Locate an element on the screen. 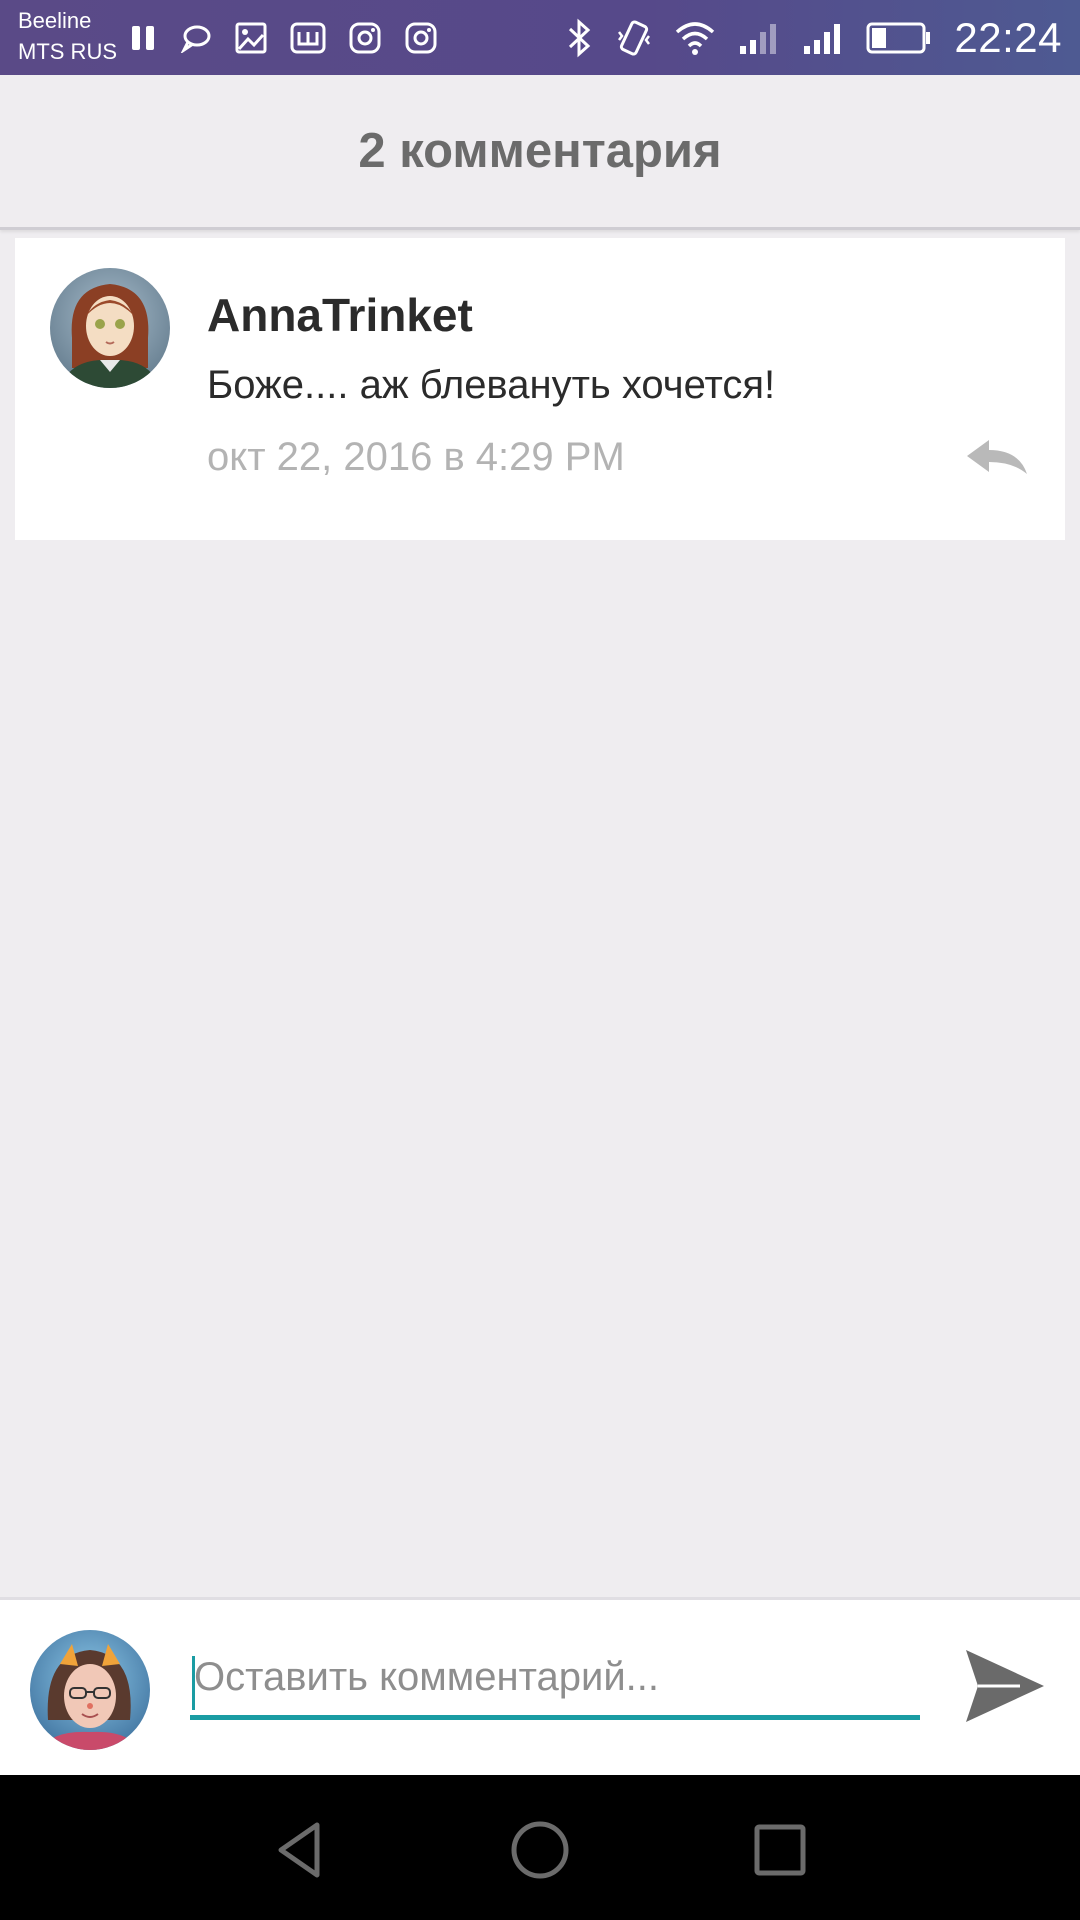  comment-date: окт 22, 2016 в 4:29 PM is located at coordinates (416, 457).